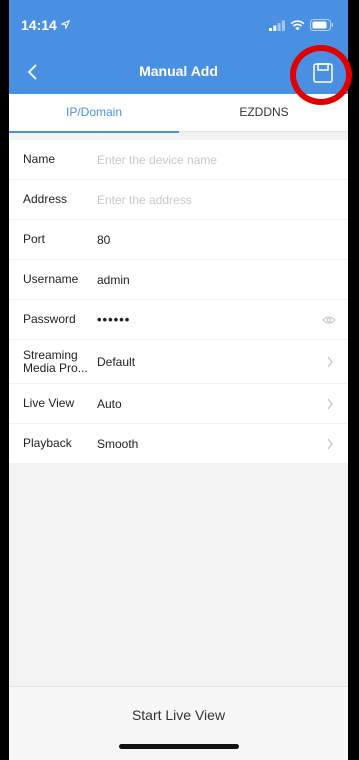 This screenshot has height=760, width=359. What do you see at coordinates (321, 25) in the screenshot?
I see `battery-icon` at bounding box center [321, 25].